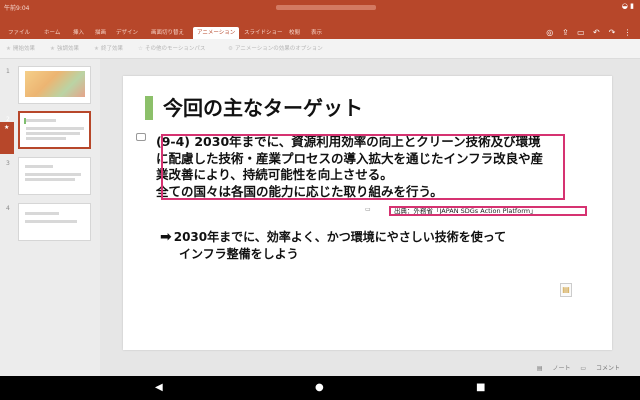 This screenshot has height=400, width=640. Describe the element at coordinates (574, 367) in the screenshot. I see `view-controls: ▤ ノート ▭ コメント` at that location.